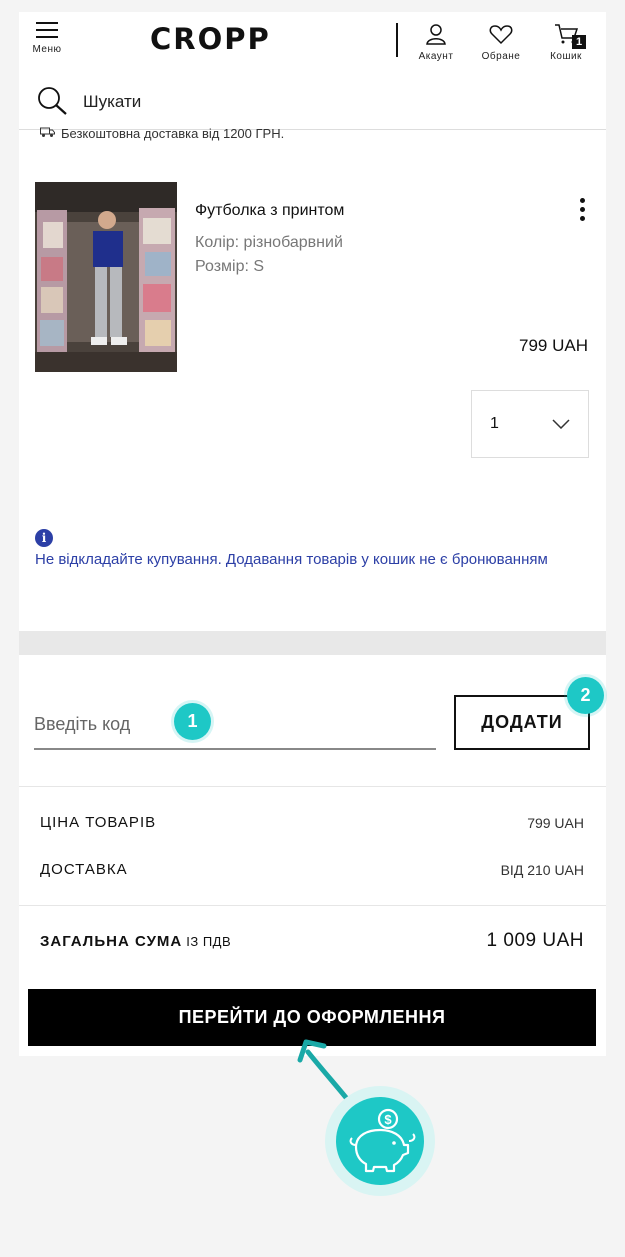 The height and width of the screenshot is (1257, 625). I want to click on free-delivery-note: Безкоштовна доставка від 1200 ГРН., so click(162, 133).